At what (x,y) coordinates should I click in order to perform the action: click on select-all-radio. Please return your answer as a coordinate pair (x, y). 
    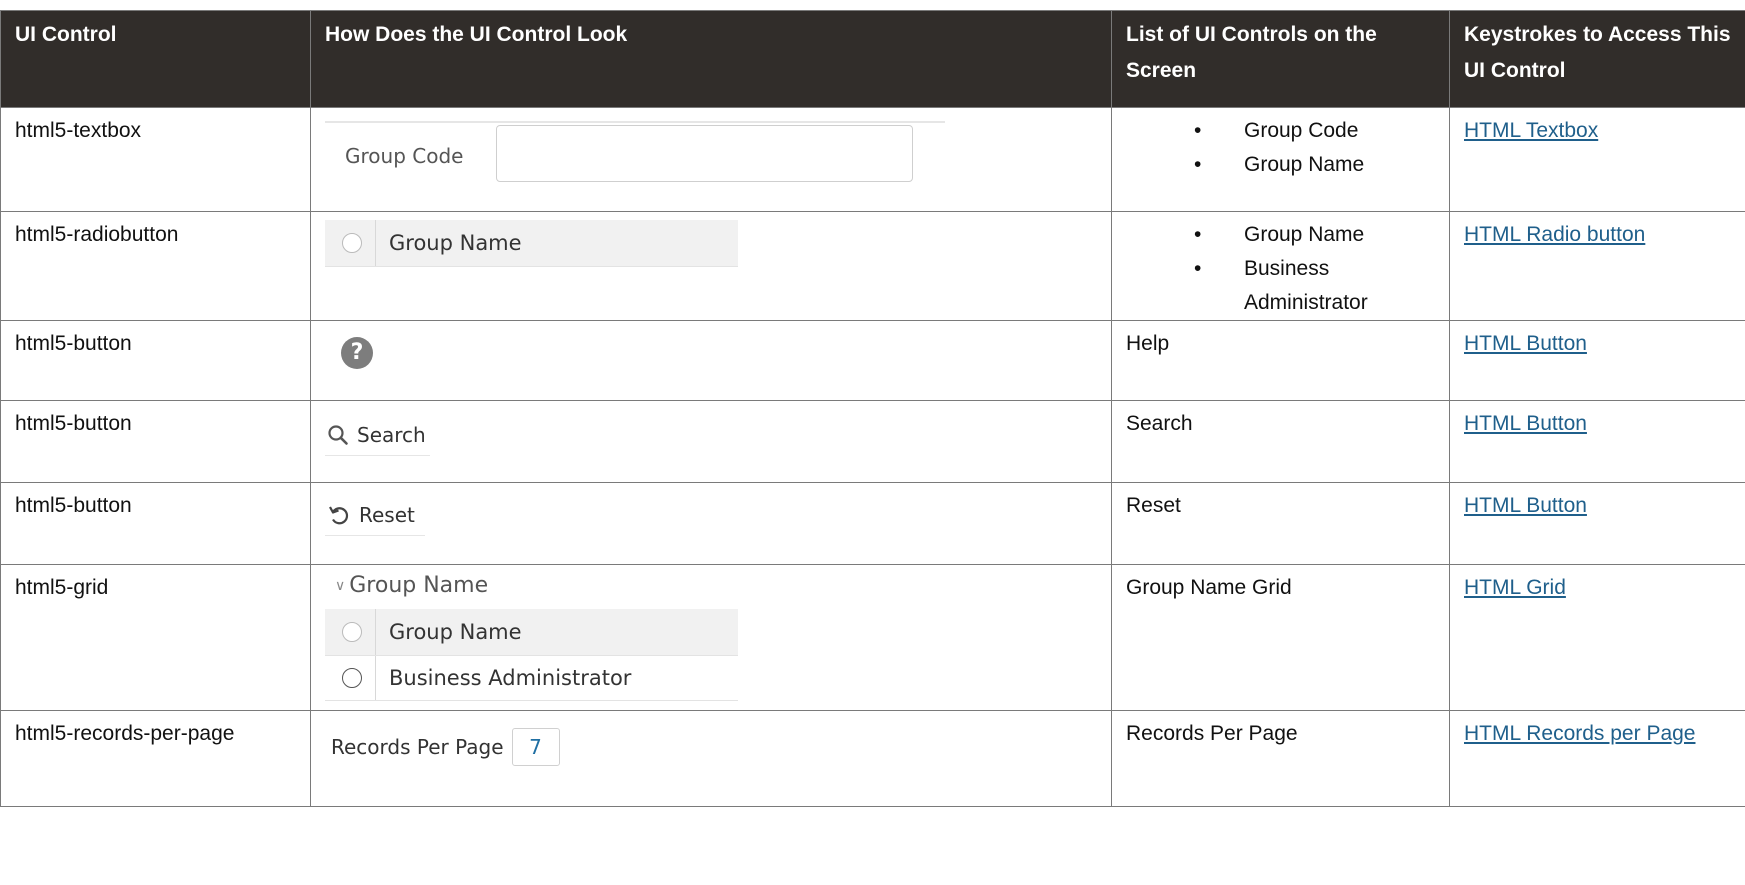
    Looking at the image, I should click on (352, 632).